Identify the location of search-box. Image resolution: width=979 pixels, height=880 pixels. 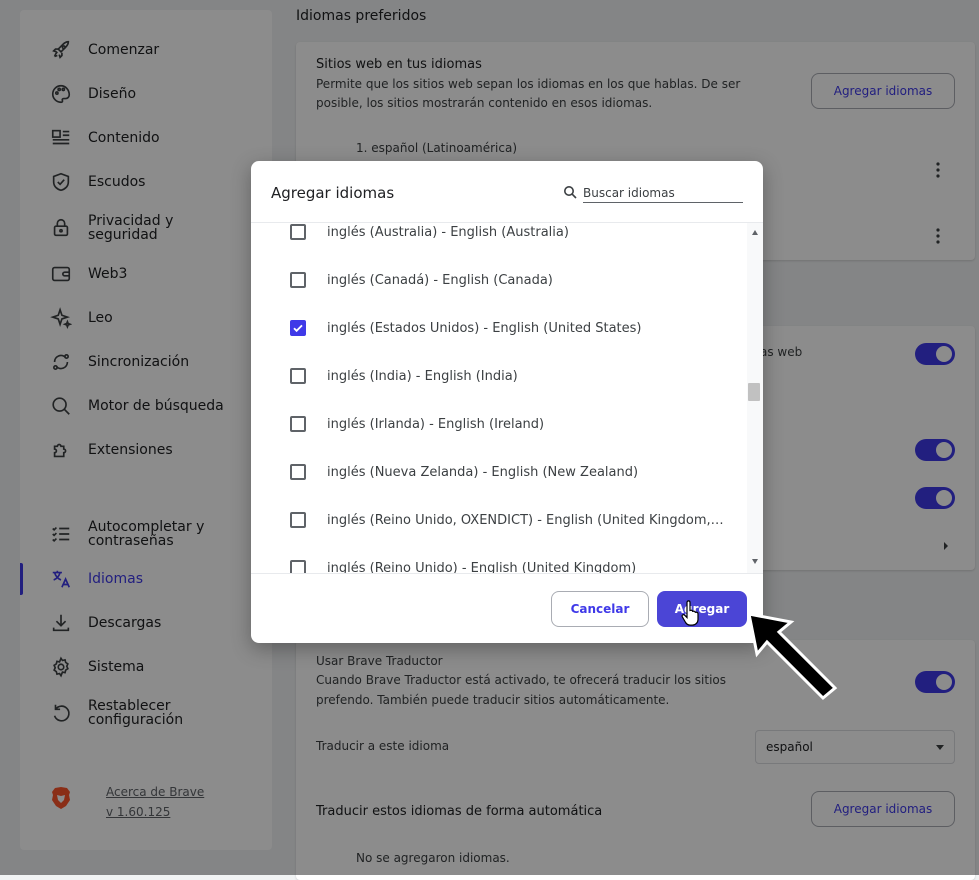
(653, 193).